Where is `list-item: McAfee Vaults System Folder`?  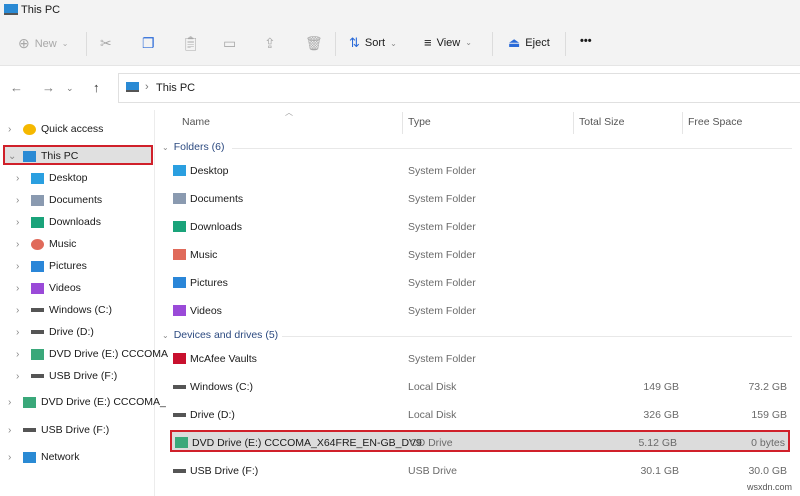 list-item: McAfee Vaults System Folder is located at coordinates (480, 359).